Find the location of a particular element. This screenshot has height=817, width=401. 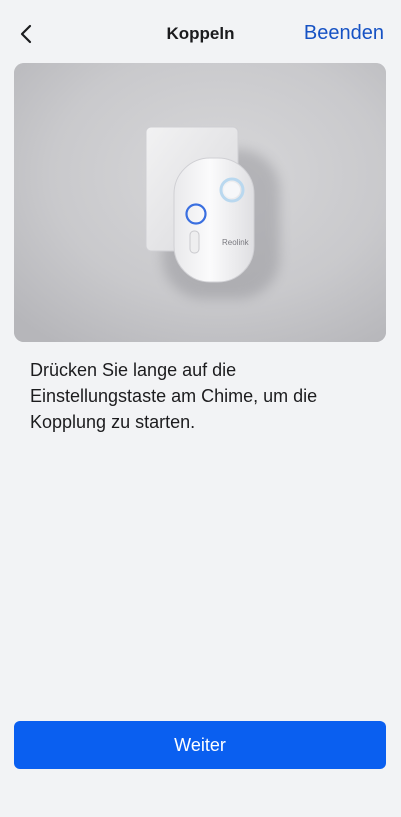

navigation-bar: Koppeln Beenden is located at coordinates (200, 32).